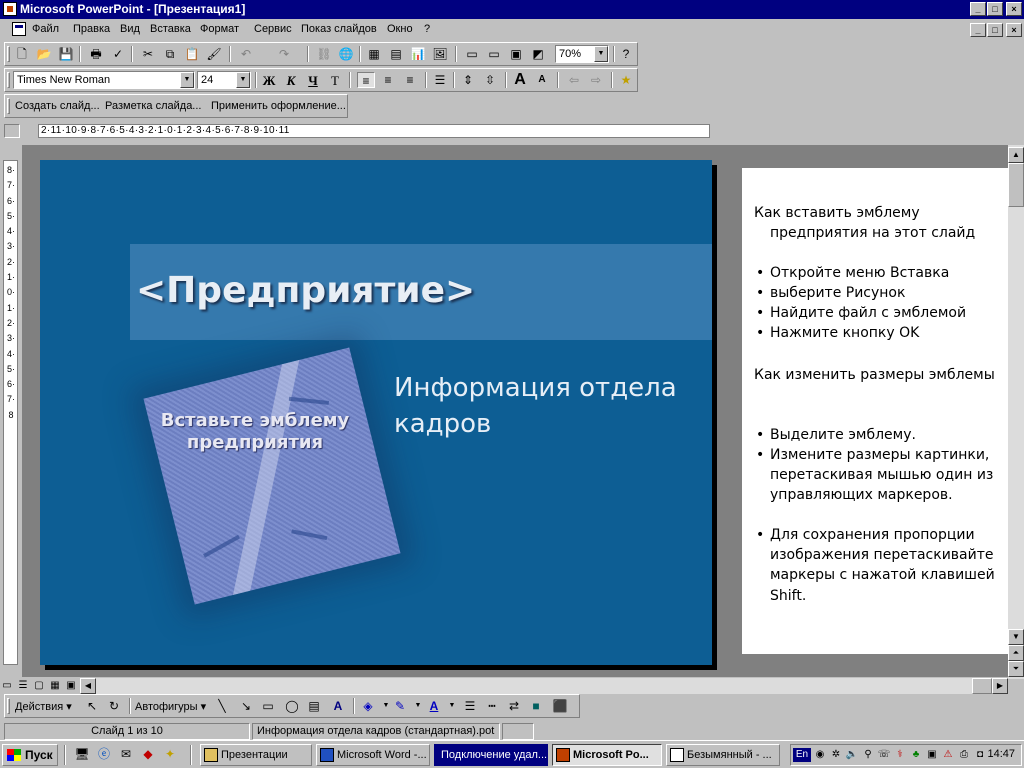 This screenshot has width=1024, height=768. I want to click on scroll-left-icon: ◀, so click(88, 686).